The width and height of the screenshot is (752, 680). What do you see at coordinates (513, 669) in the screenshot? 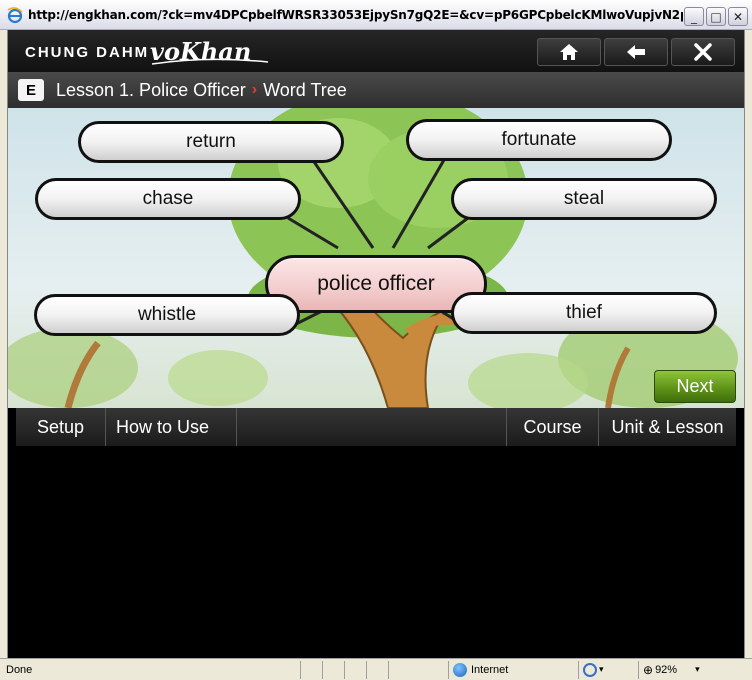
I see `security-zone: Internet` at bounding box center [513, 669].